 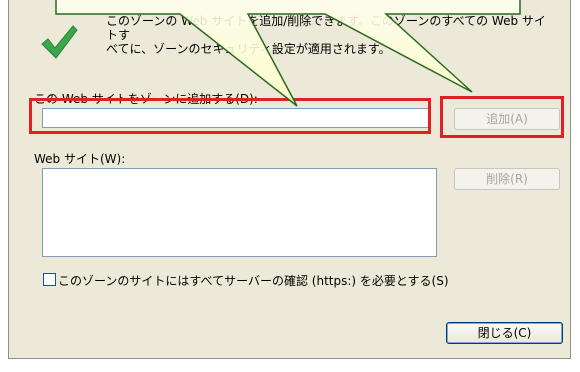 What do you see at coordinates (253, 280) in the screenshot?
I see `https-checkbox-label: このゾーンのサイトにはすべてサーバーの確認 (https:) を必要とする(S)` at bounding box center [253, 280].